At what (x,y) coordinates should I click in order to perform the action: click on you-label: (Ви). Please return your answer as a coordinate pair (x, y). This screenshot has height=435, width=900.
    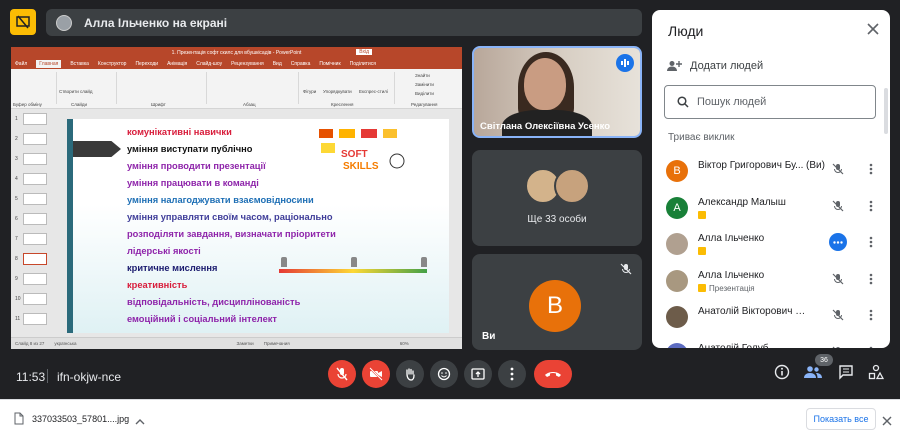
    Looking at the image, I should click on (815, 165).